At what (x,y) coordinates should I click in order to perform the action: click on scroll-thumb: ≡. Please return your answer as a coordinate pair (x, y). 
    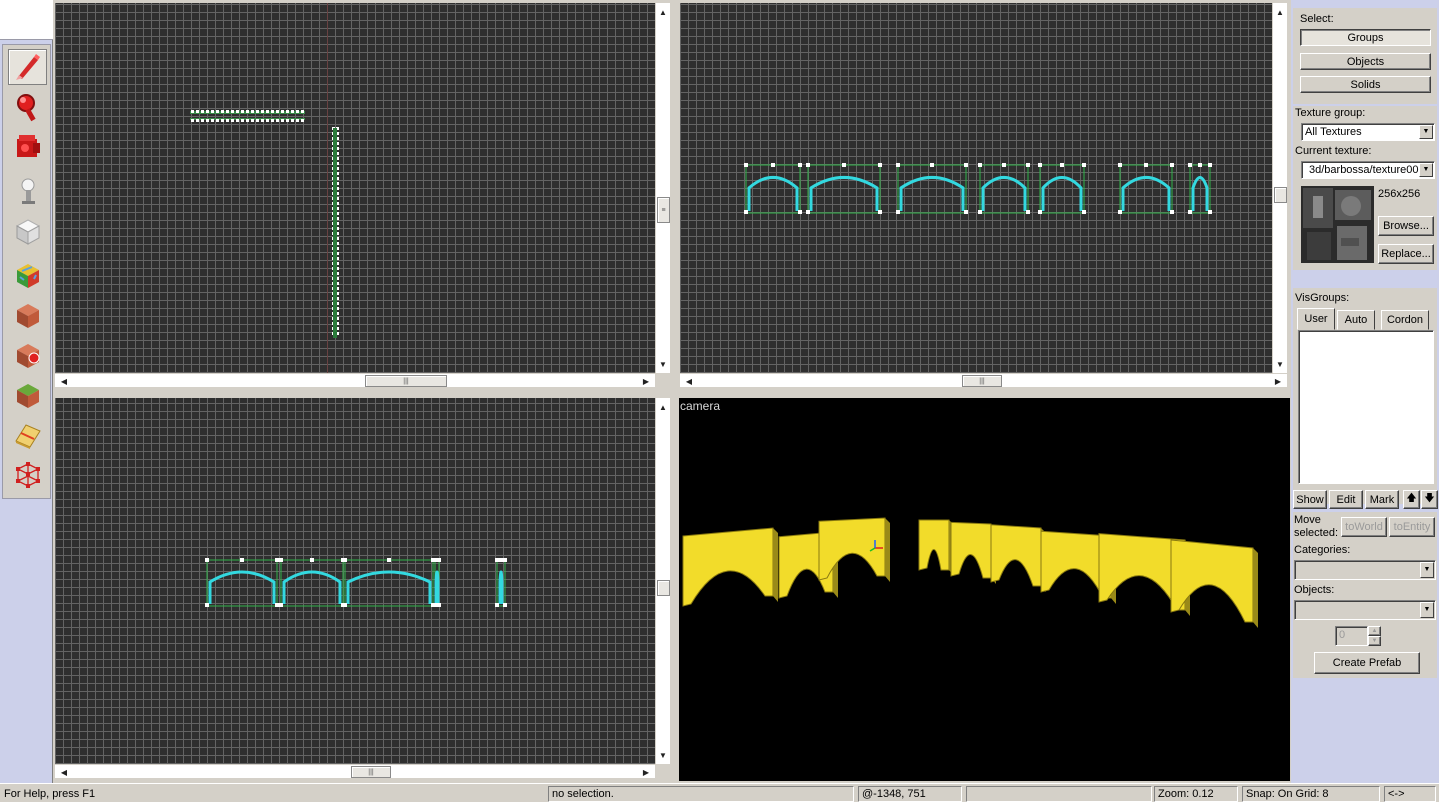
    Looking at the image, I should click on (663, 210).